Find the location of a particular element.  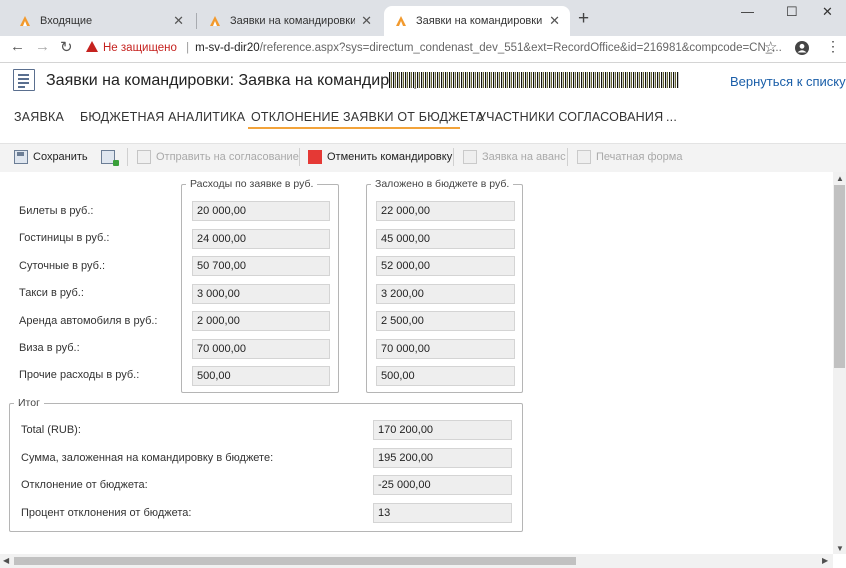

save-and-close-button is located at coordinates (110, 158).